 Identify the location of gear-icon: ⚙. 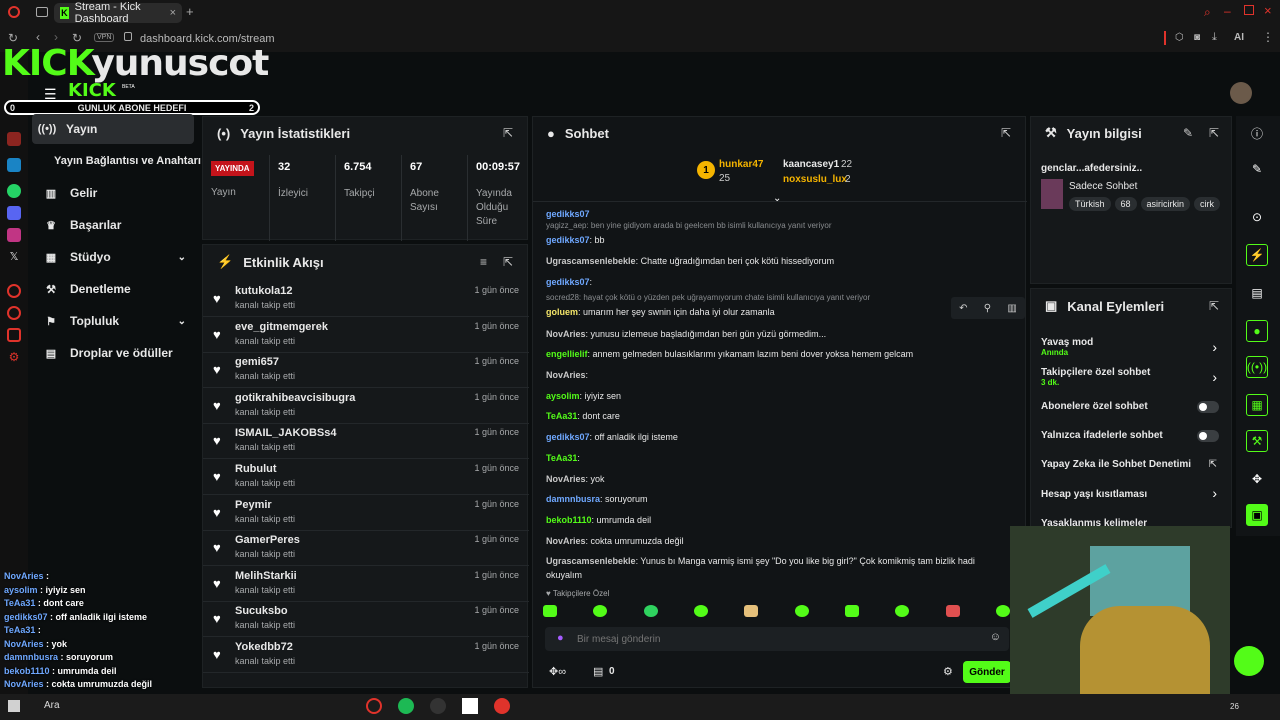
(948, 671).